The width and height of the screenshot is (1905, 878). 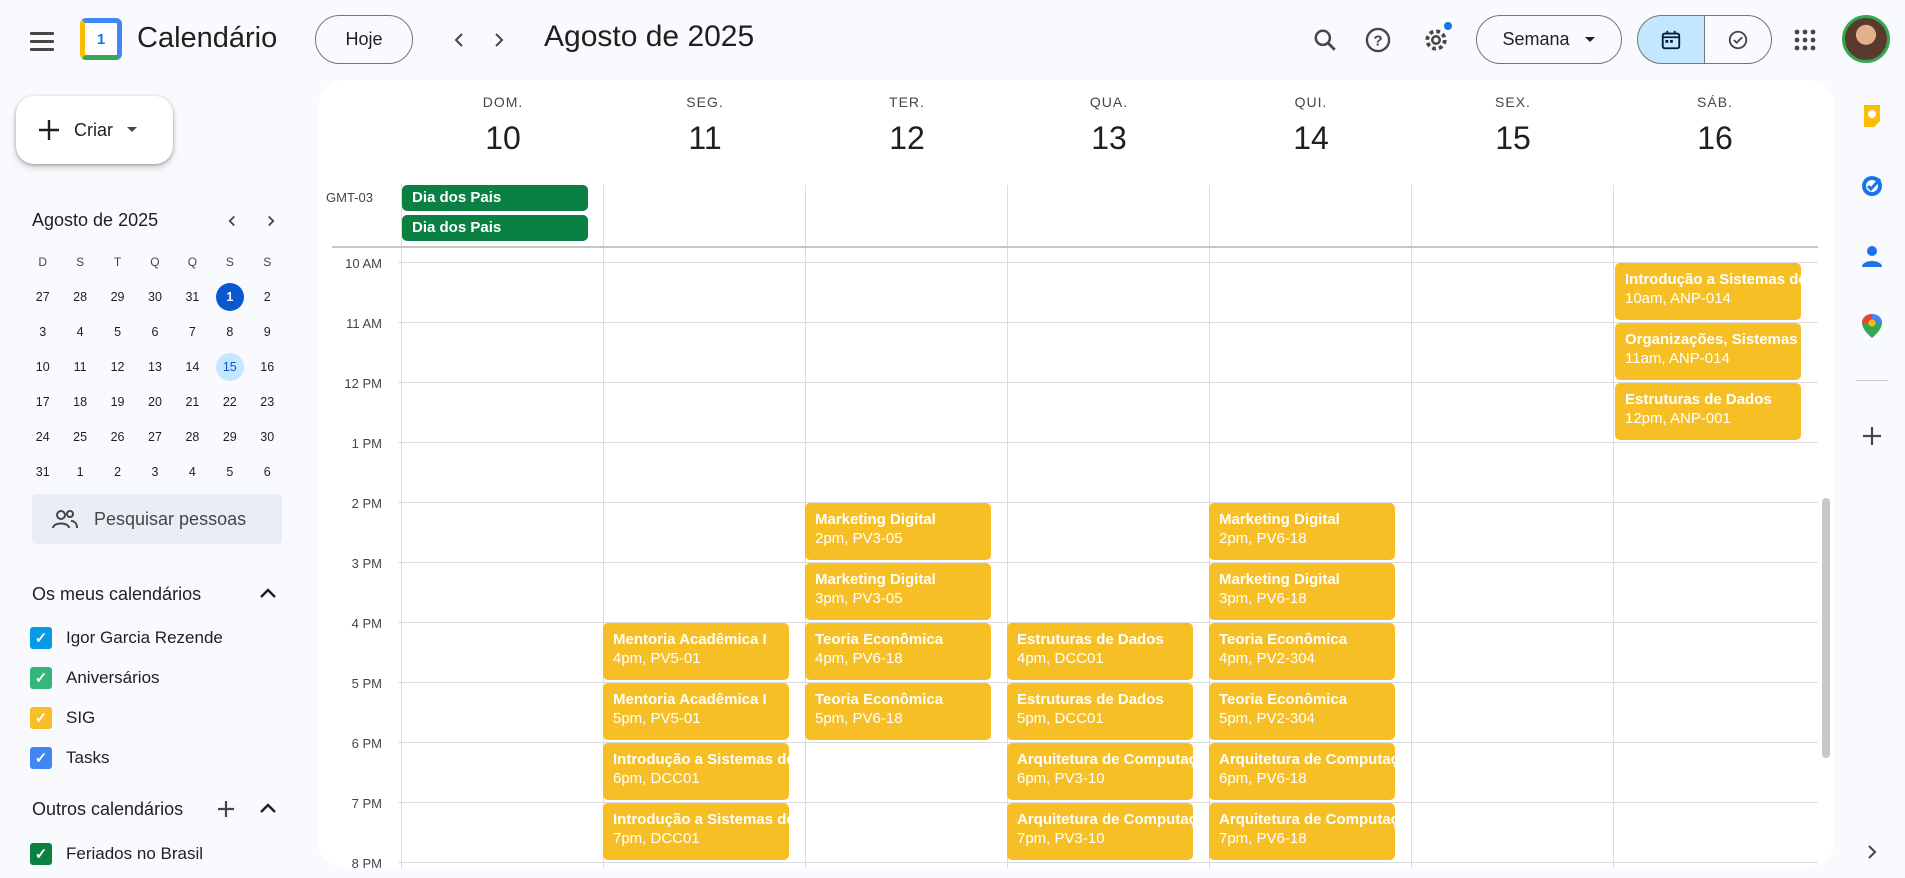 I want to click on next-week-button, so click(x=499, y=40).